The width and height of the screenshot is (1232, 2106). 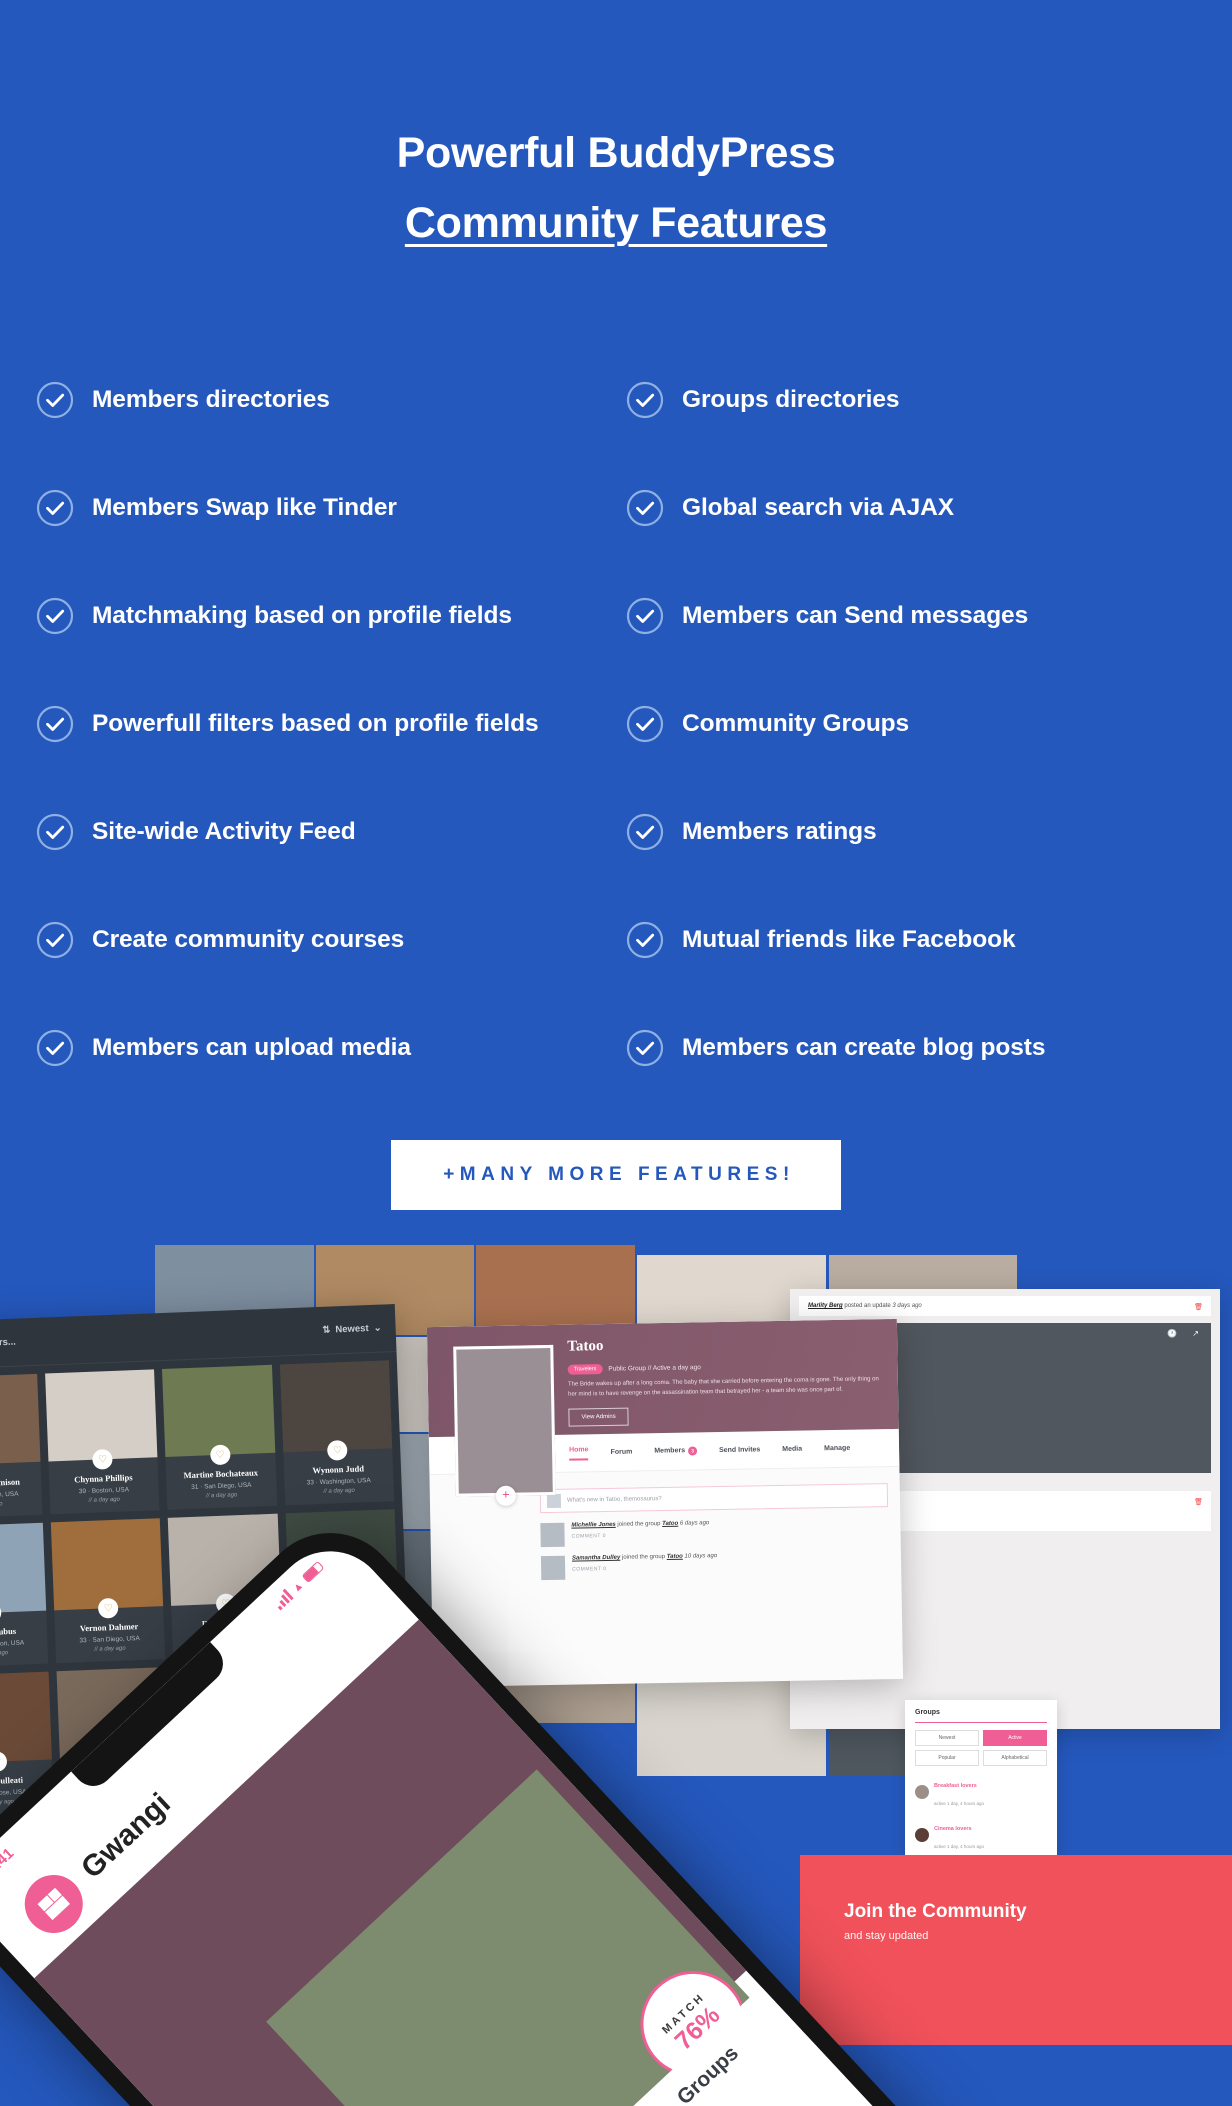 I want to click on groups-widget-title: Groups, so click(x=981, y=1716).